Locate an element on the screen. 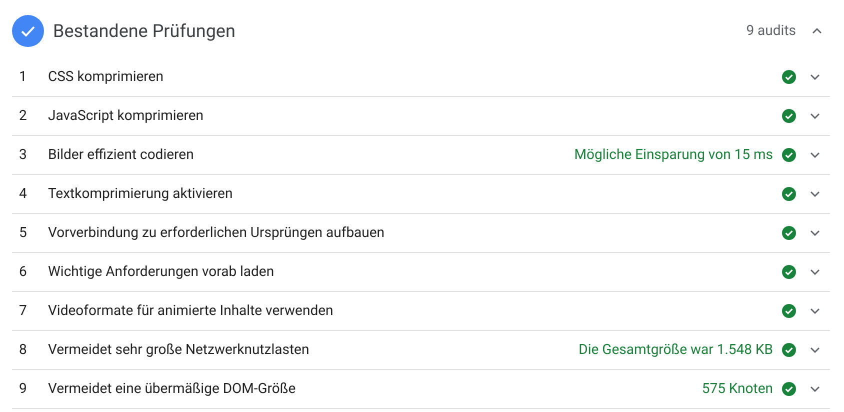 Image resolution: width=844 pixels, height=412 pixels. audit-title: Videoformate für animierte Inhalte verwenden is located at coordinates (191, 311).